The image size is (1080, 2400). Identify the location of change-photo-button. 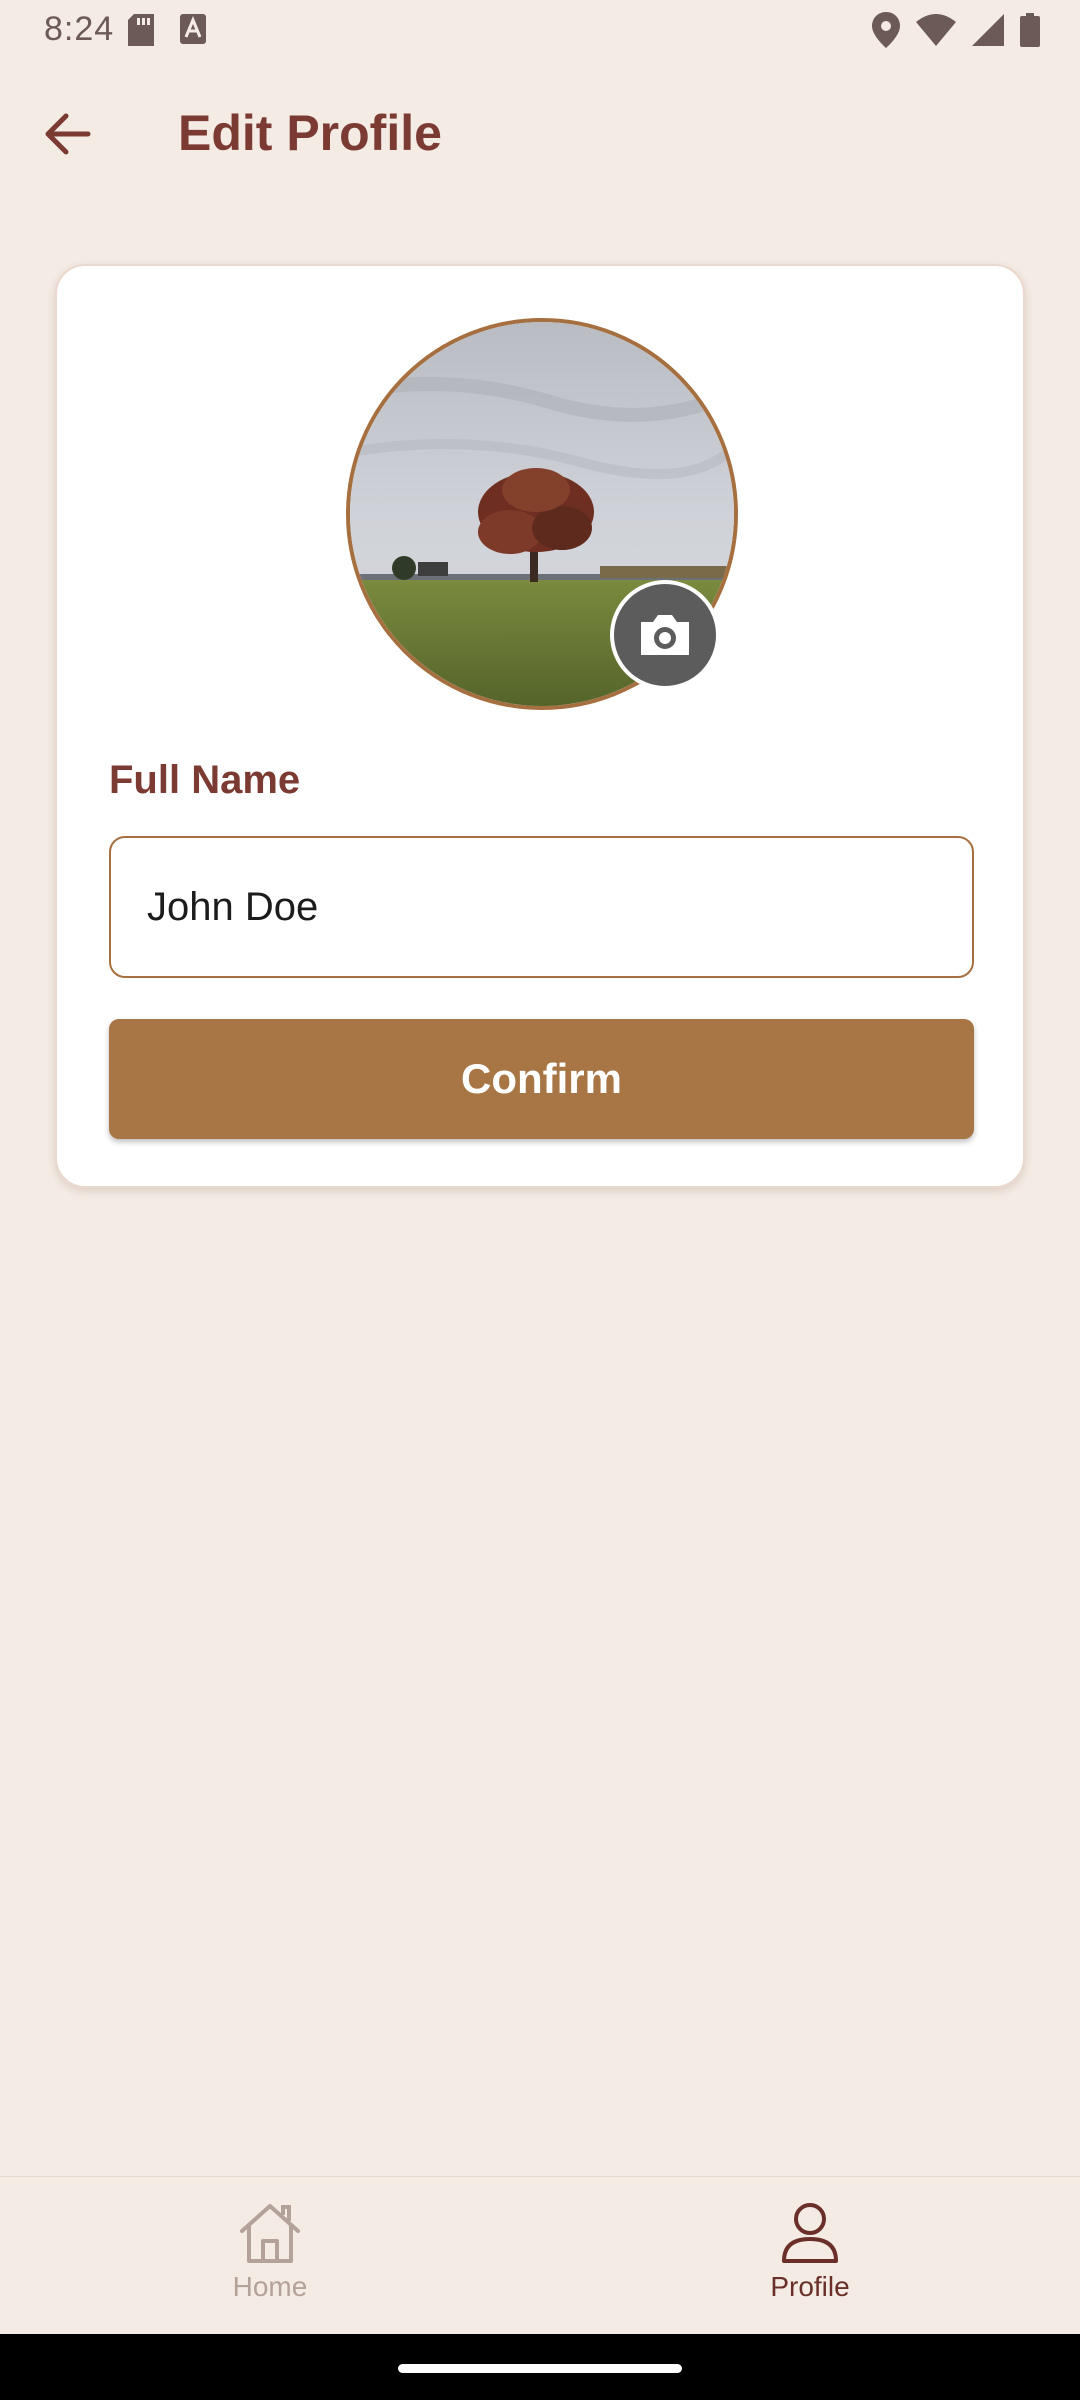
(665, 635).